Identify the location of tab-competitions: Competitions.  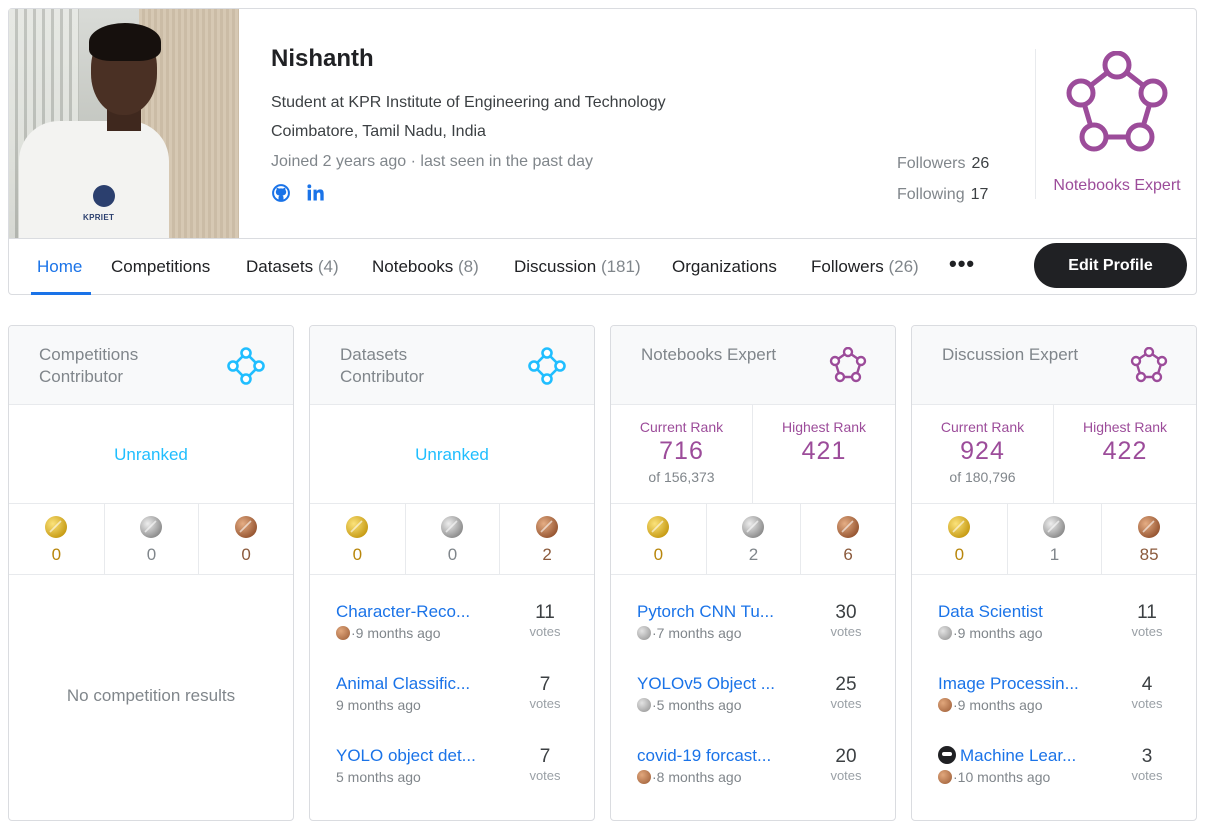
(160, 267).